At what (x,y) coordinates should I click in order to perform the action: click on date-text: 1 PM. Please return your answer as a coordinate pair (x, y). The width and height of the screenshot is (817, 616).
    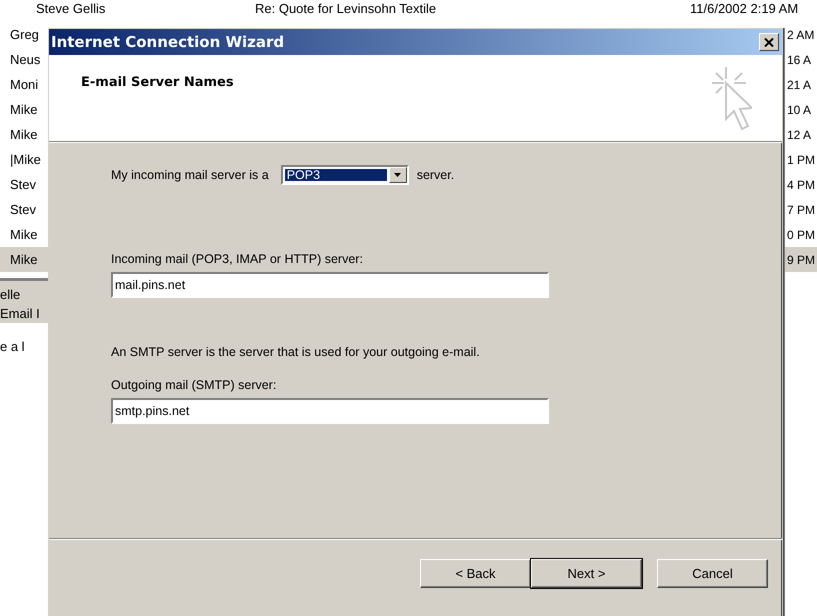
    Looking at the image, I should click on (801, 159).